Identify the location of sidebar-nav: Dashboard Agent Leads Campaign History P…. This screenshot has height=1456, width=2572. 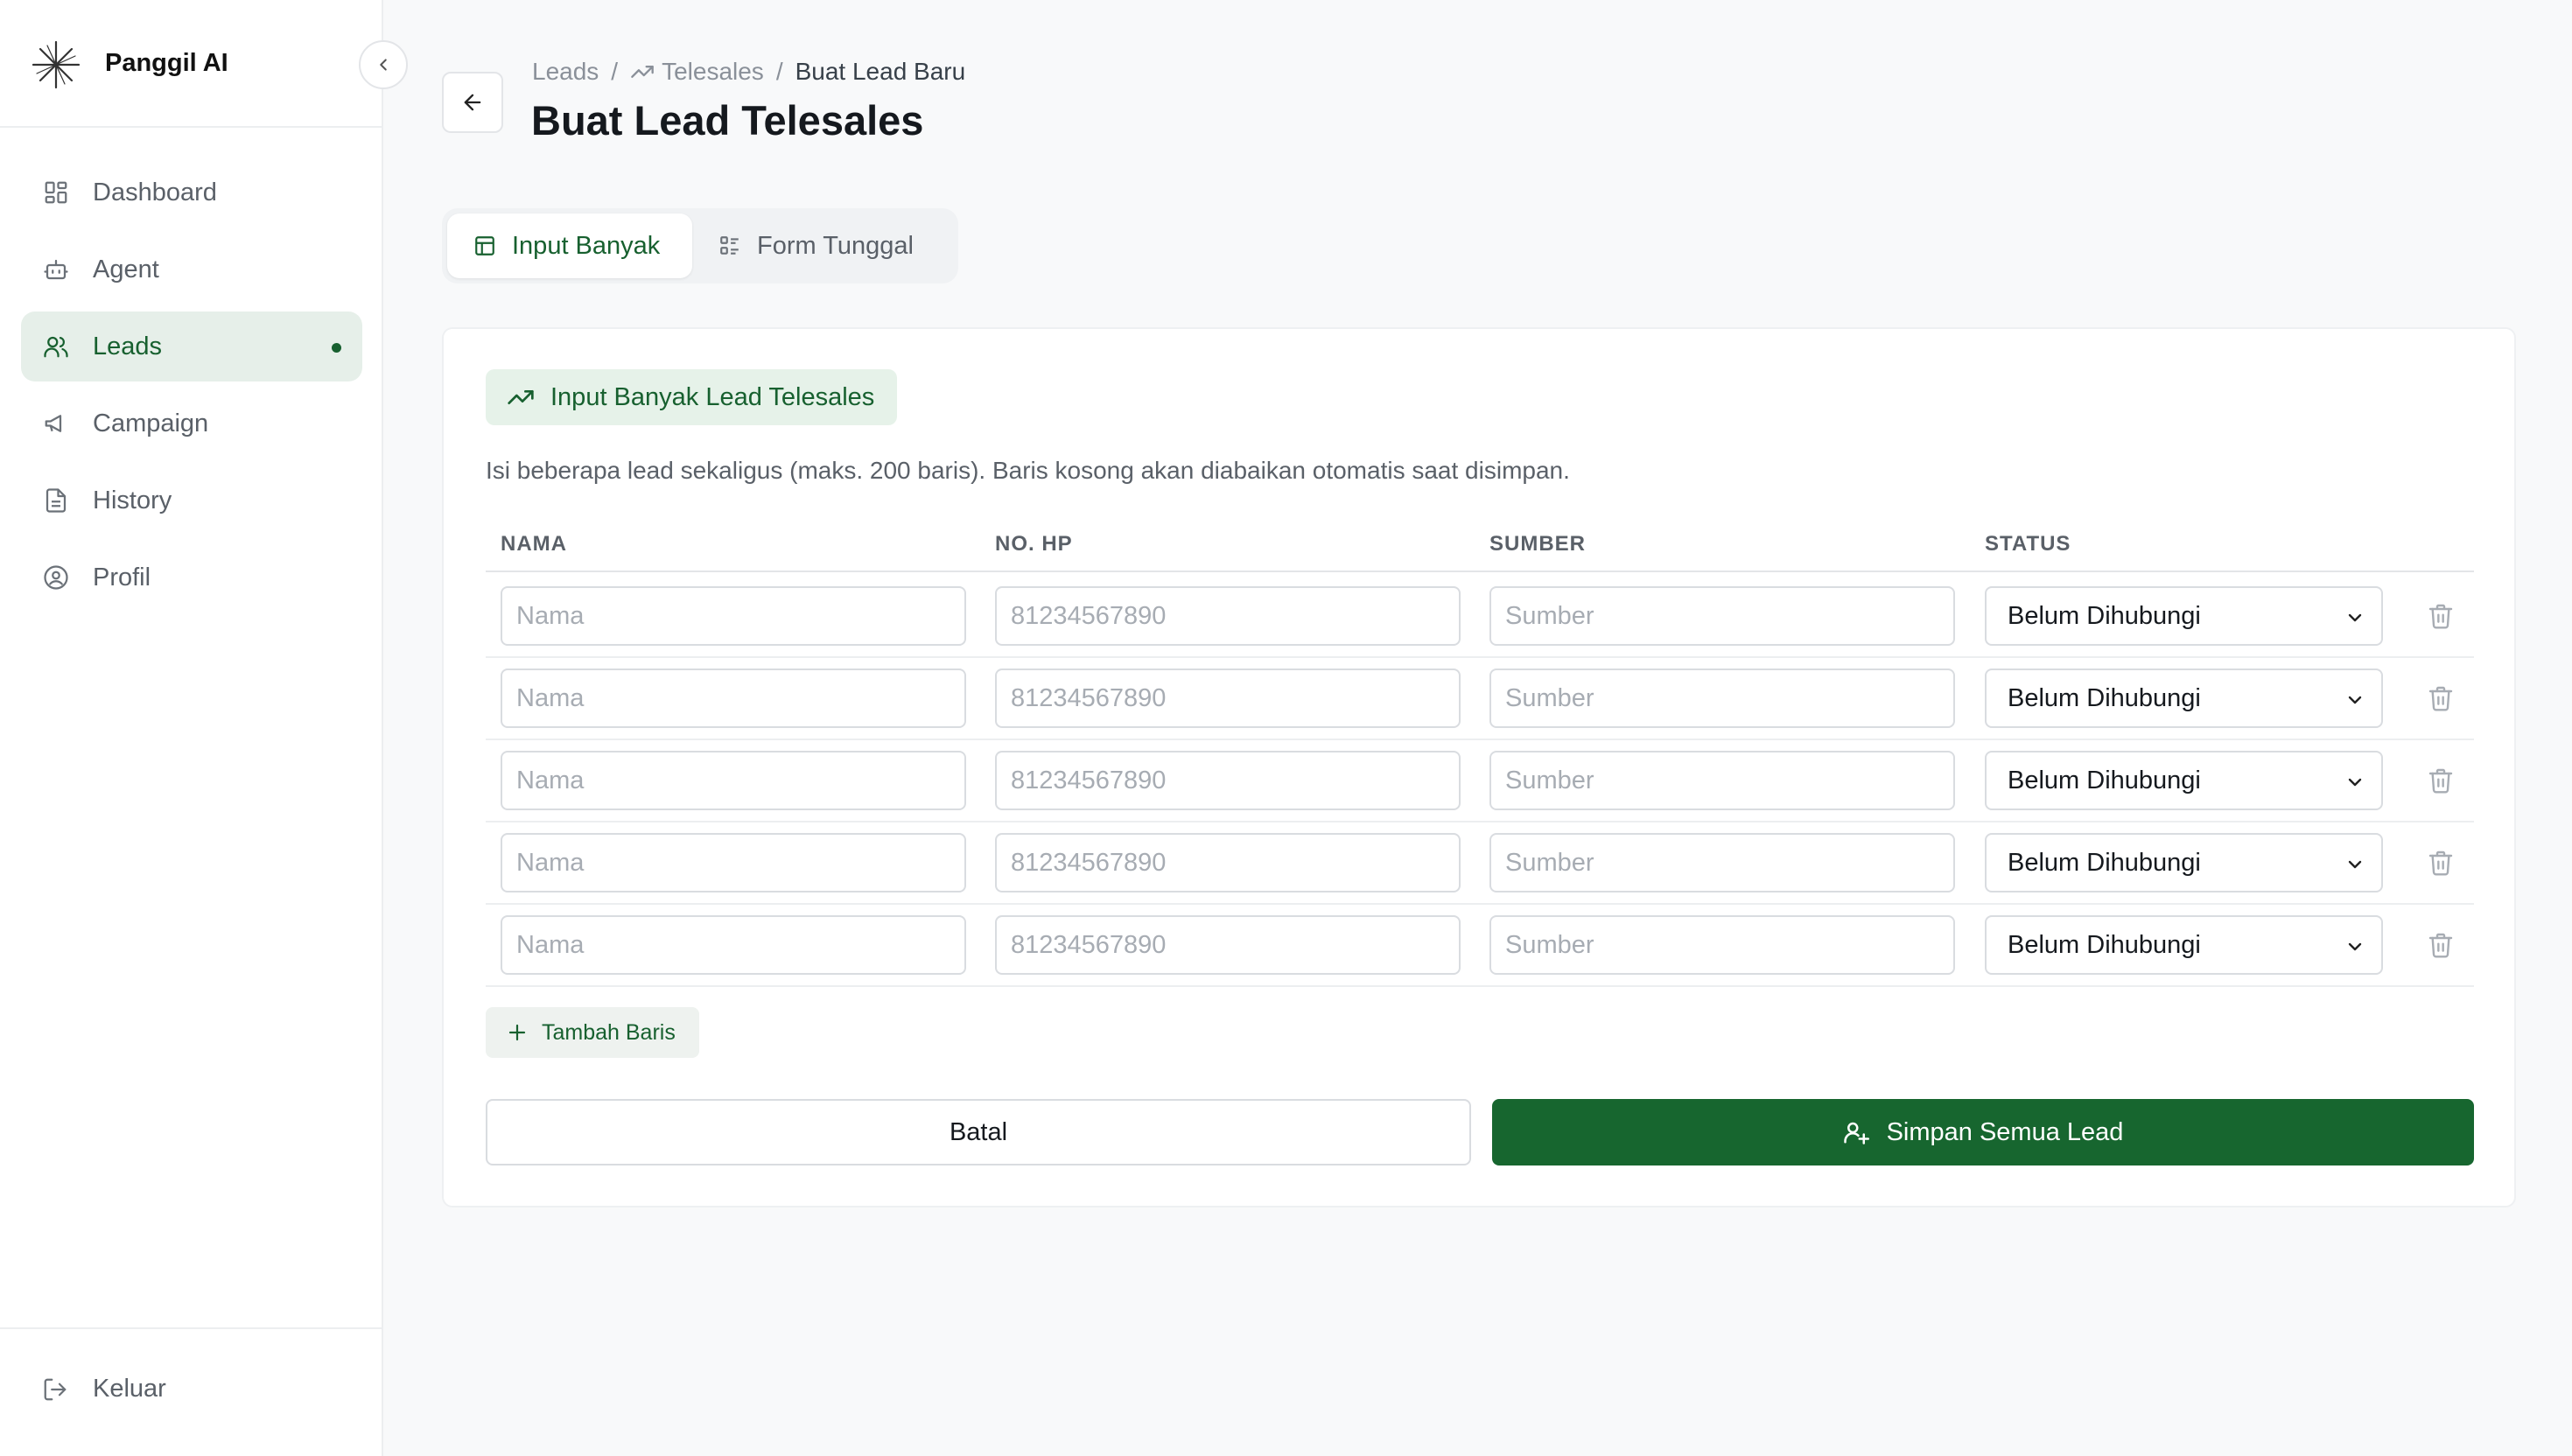
(192, 389).